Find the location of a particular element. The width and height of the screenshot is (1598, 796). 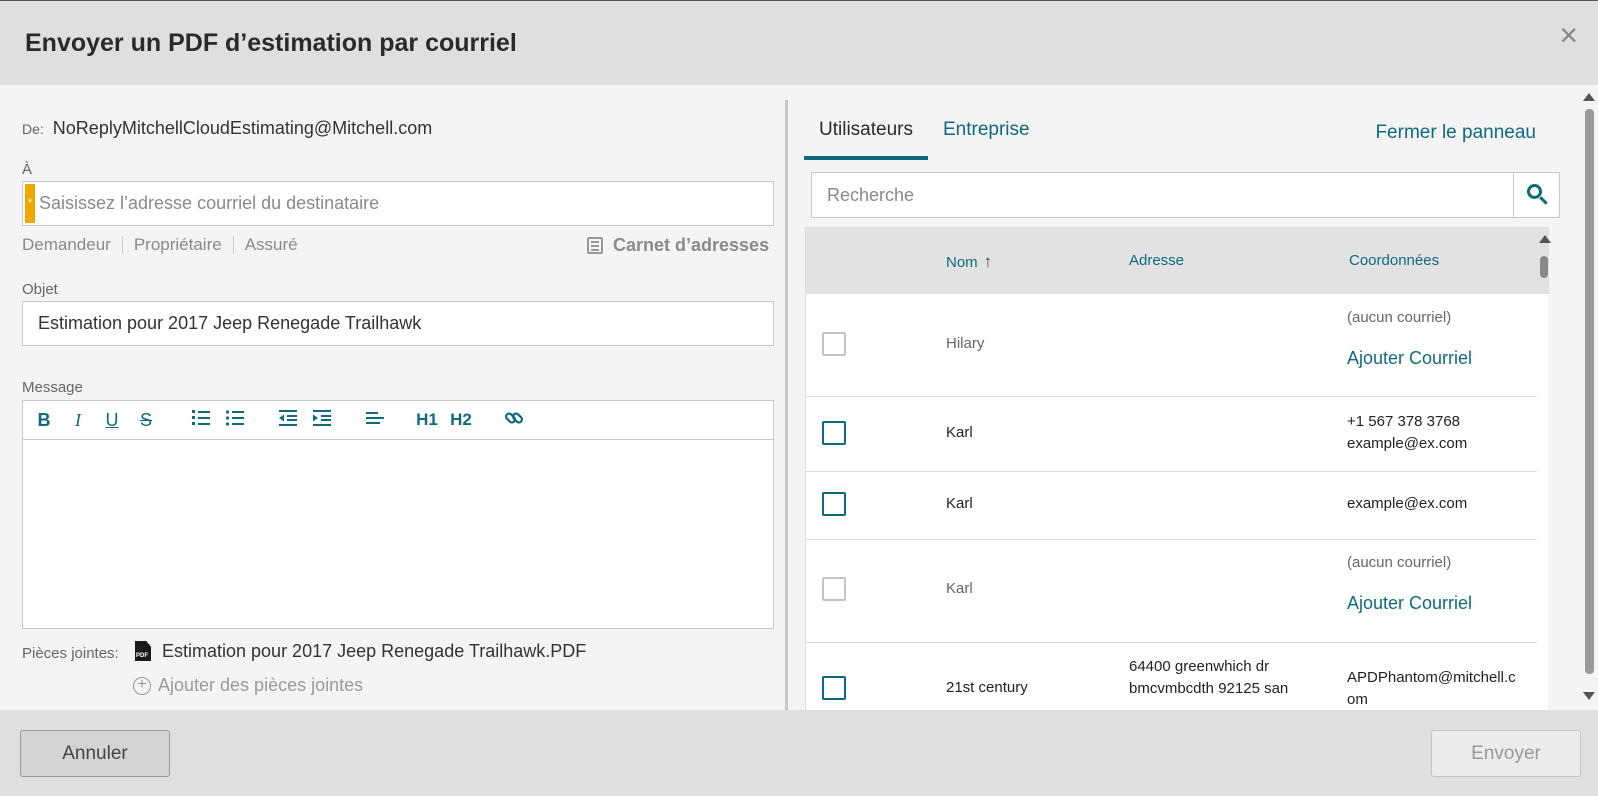

align-icon is located at coordinates (375, 420).